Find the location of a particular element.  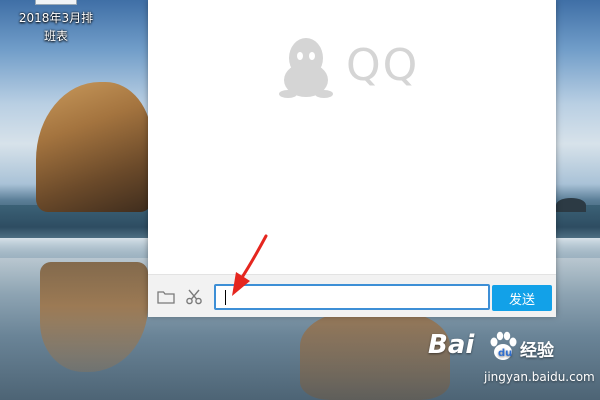

qq-logo-text: QQ is located at coordinates (383, 65).